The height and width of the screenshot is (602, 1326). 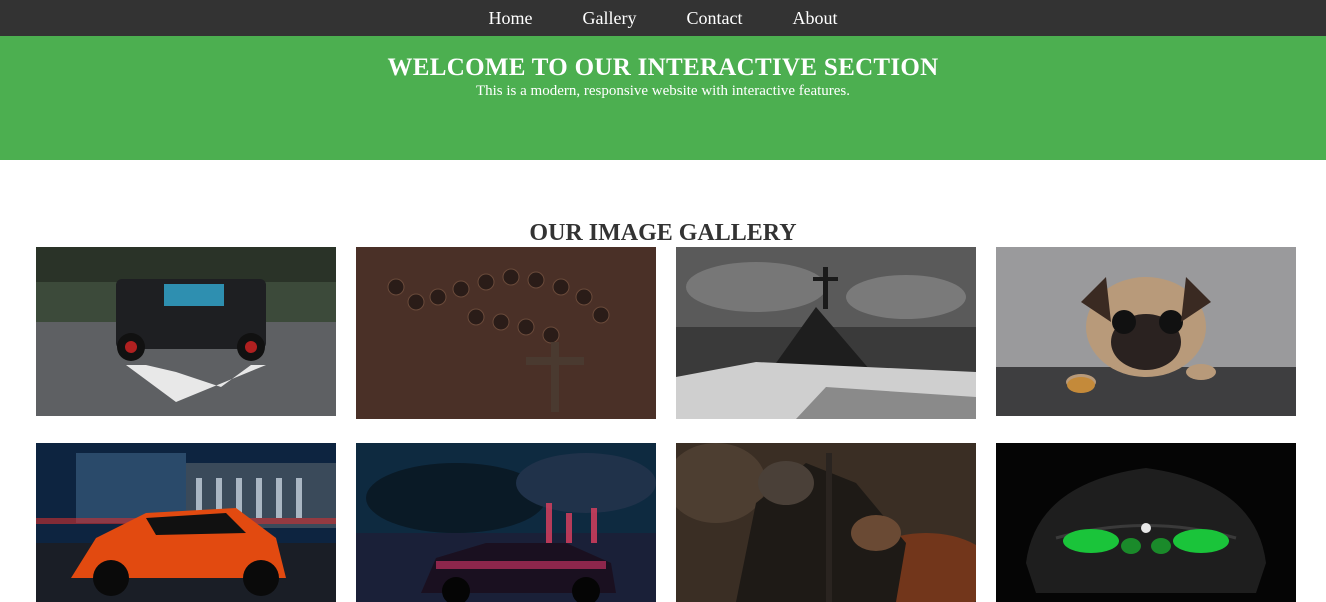 I want to click on top-navigation: Home Gallery Contact About, so click(x=663, y=18).